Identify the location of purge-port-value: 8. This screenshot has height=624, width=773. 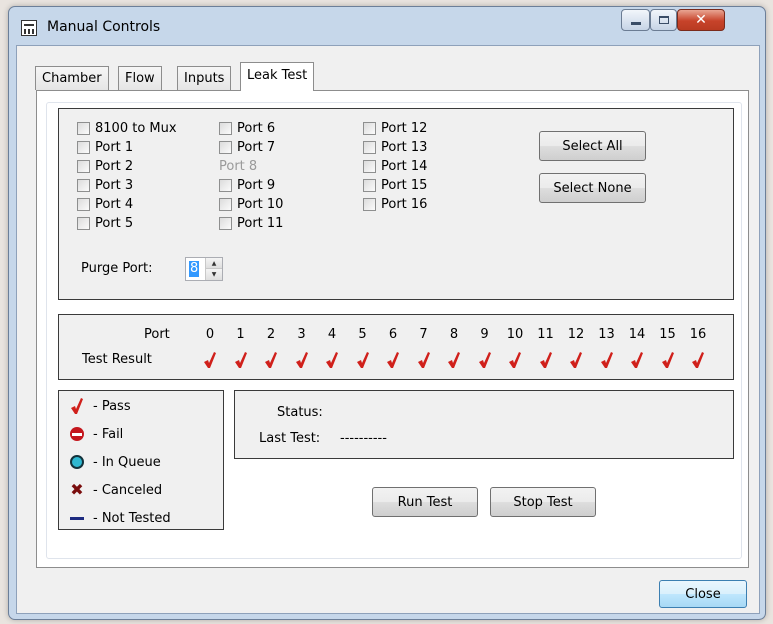
(194, 269).